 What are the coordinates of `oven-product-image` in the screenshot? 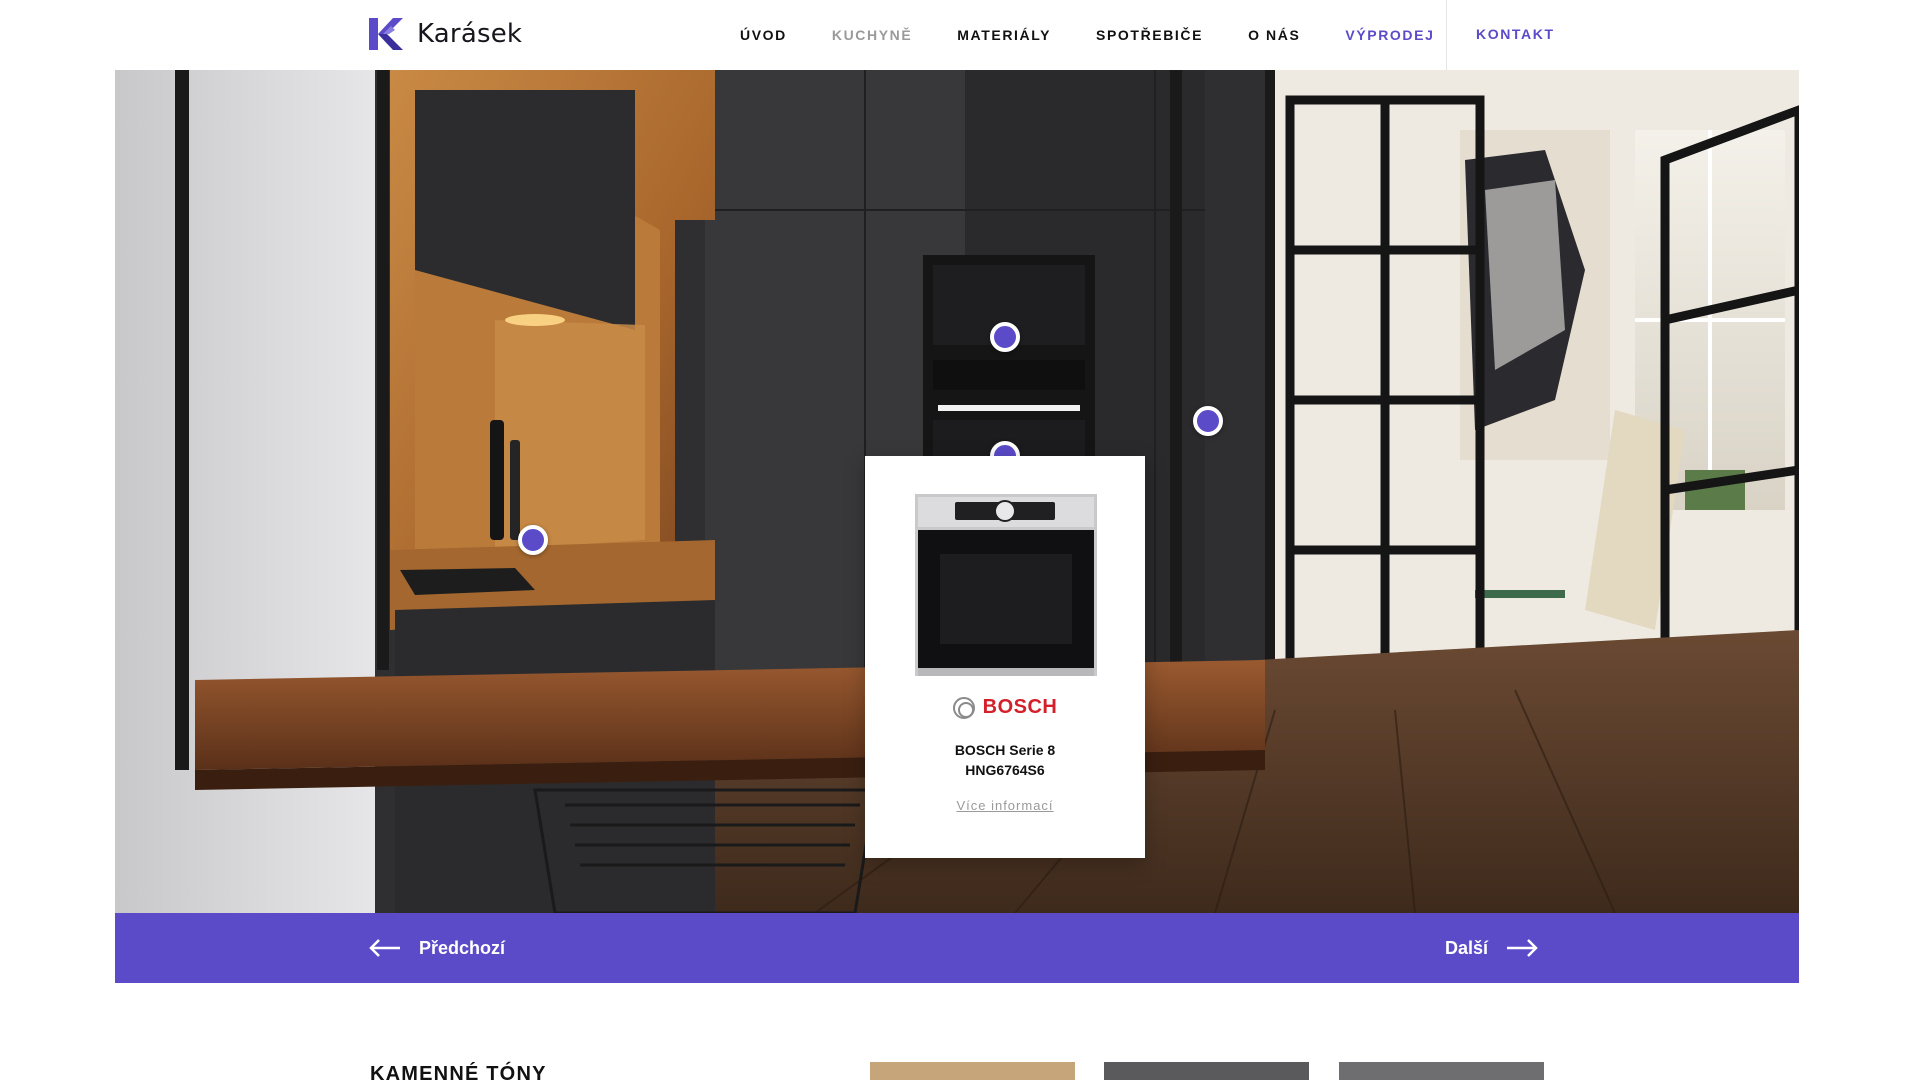 It's located at (1006, 585).